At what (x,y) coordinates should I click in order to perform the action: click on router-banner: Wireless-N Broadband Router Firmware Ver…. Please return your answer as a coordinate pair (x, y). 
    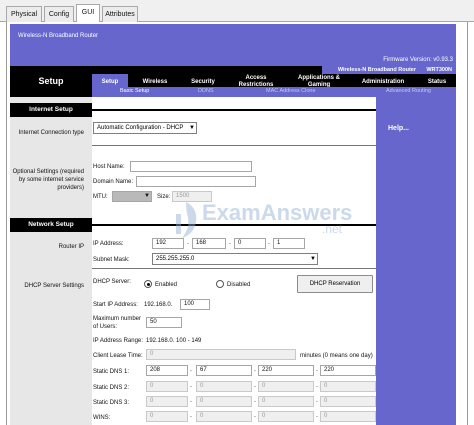
    Looking at the image, I should click on (233, 45).